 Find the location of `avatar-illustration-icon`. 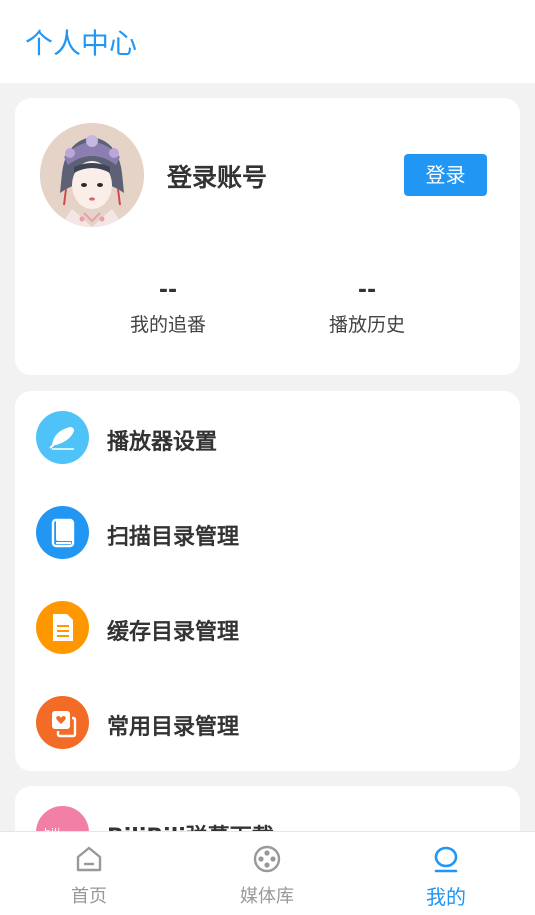

avatar-illustration-icon is located at coordinates (92, 175).